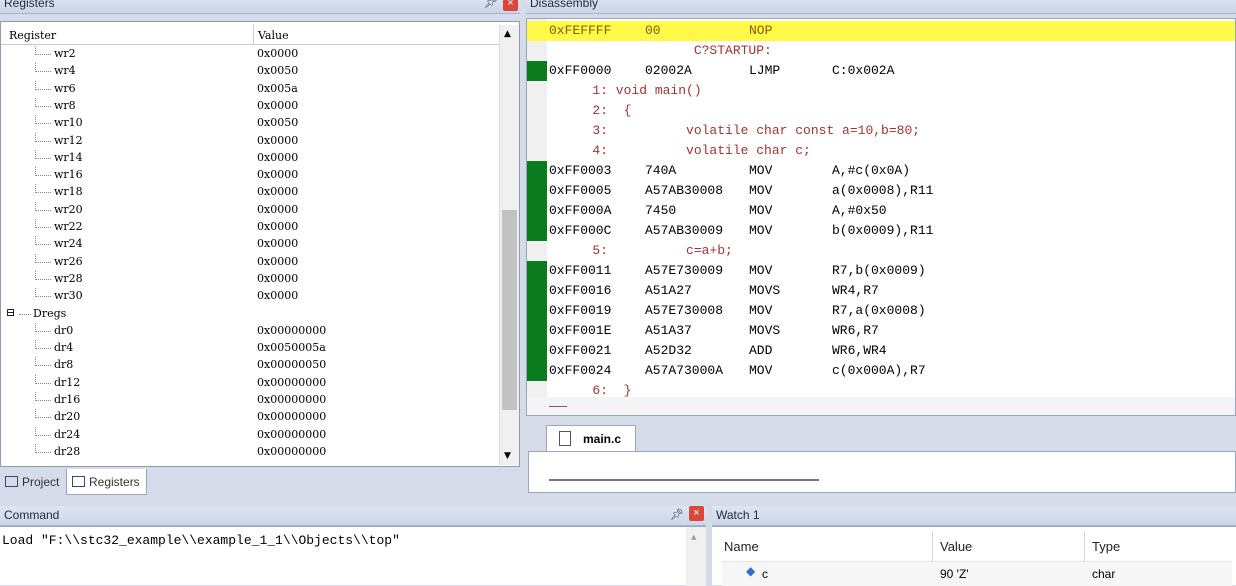 Image resolution: width=1236 pixels, height=586 pixels. What do you see at coordinates (250, 106) in the screenshot?
I see `register-row: wr8 0x0000` at bounding box center [250, 106].